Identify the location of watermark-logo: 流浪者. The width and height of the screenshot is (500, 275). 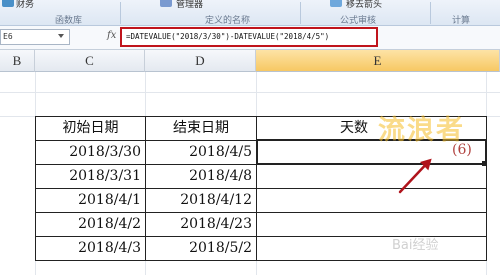
(421, 130).